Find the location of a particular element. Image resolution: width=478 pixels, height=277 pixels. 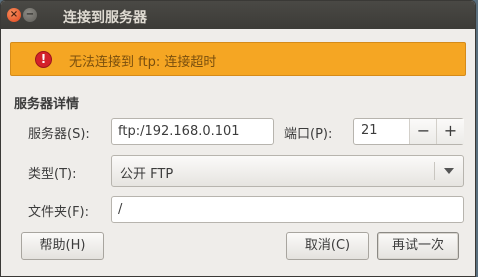

error-infobar: ! 无法连接到 ftp: 连接超时 is located at coordinates (238, 59).